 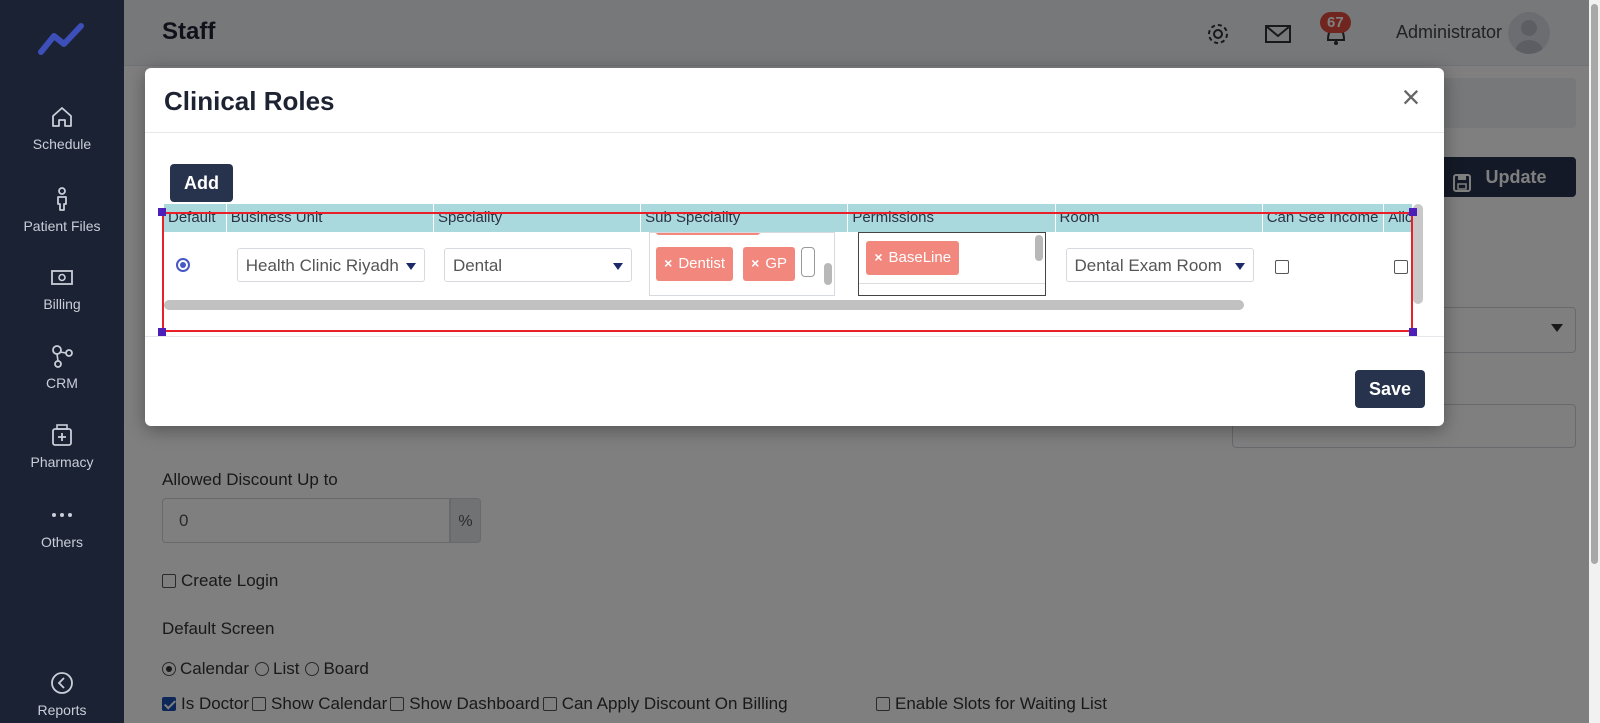 I want to click on close-icon: ×, so click(x=1411, y=97).